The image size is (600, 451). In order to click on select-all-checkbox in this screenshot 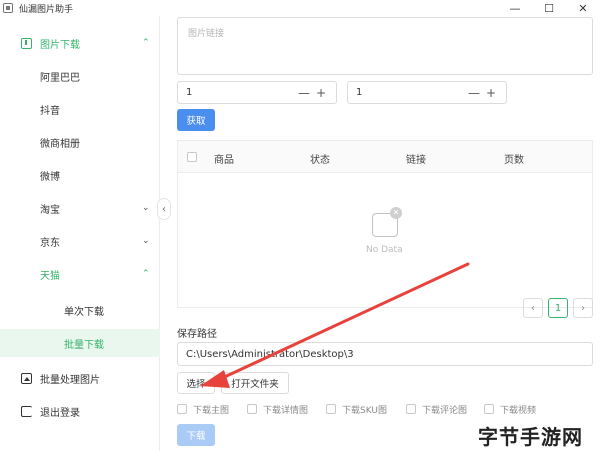, I will do `click(192, 157)`.